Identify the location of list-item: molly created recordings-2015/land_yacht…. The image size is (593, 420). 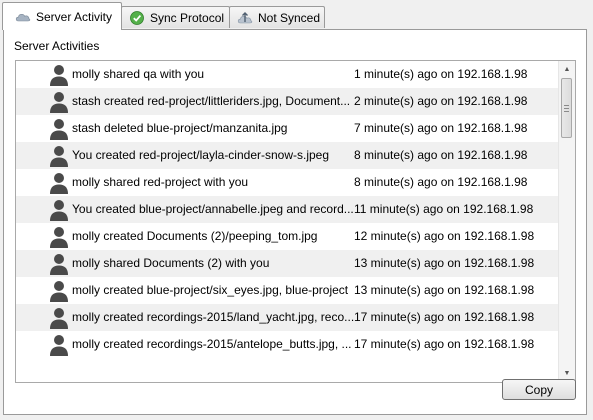
(287, 317).